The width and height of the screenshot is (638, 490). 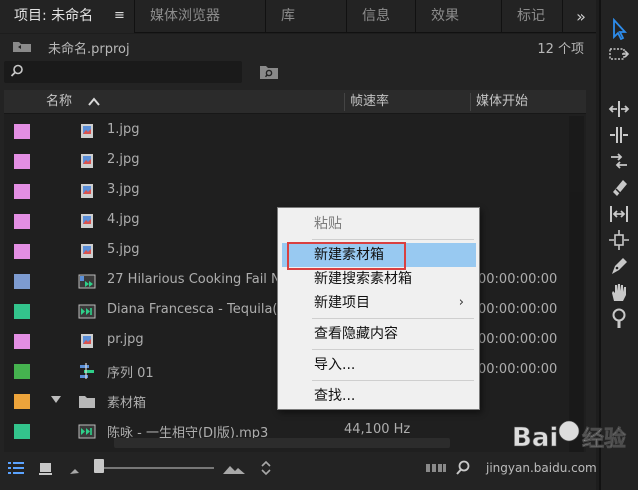 I want to click on slide-tool-icon, so click(x=619, y=240).